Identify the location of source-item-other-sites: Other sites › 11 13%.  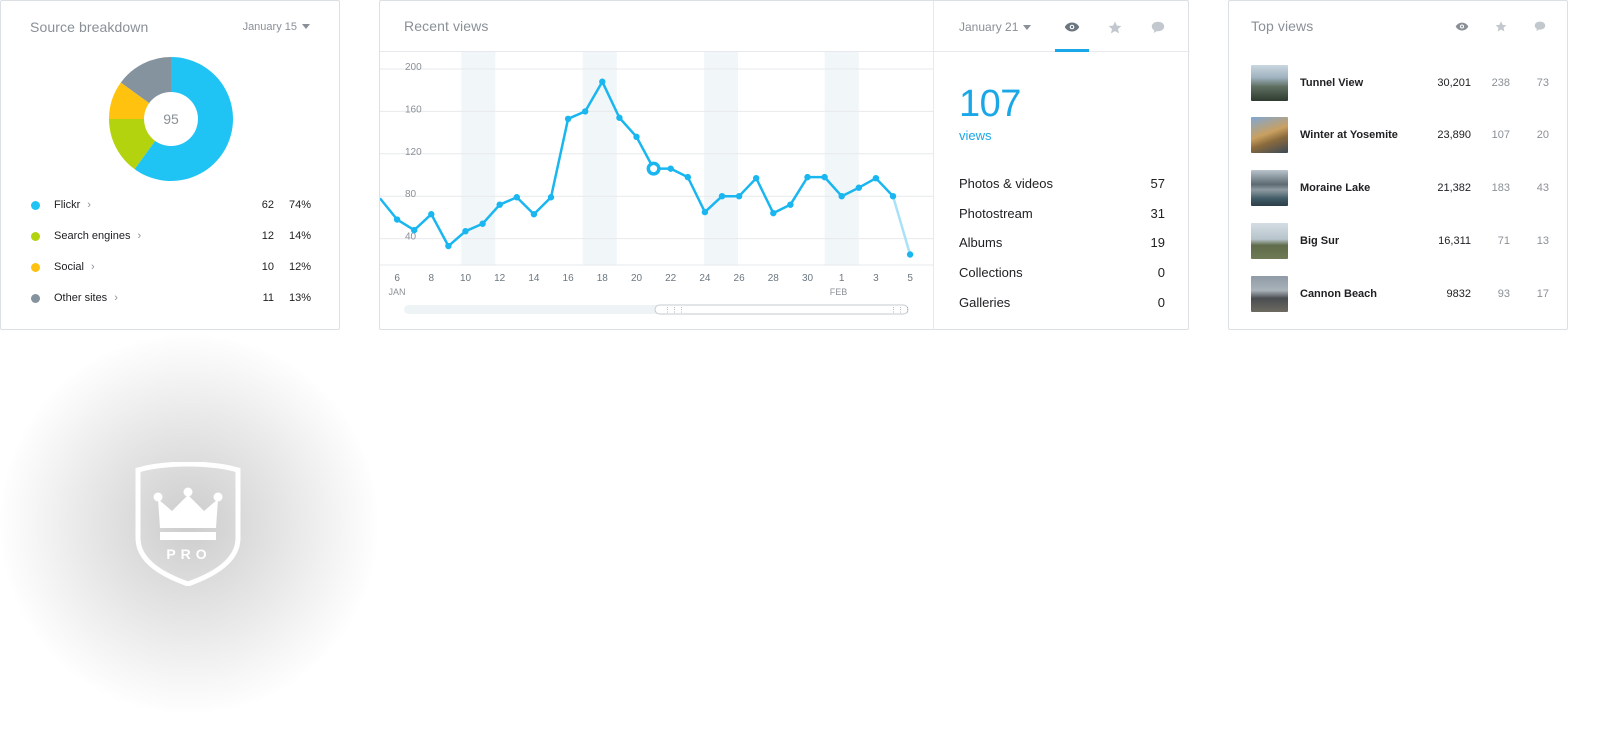
(171, 298).